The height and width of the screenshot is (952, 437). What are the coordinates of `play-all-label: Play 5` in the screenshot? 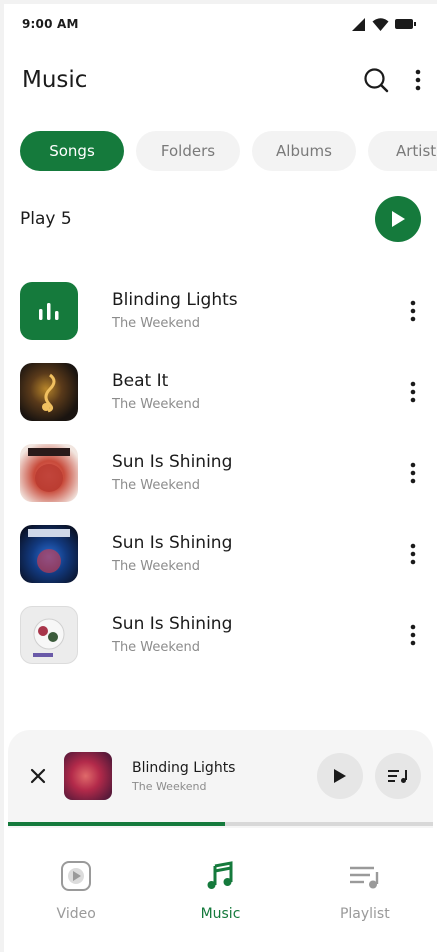 It's located at (46, 219).